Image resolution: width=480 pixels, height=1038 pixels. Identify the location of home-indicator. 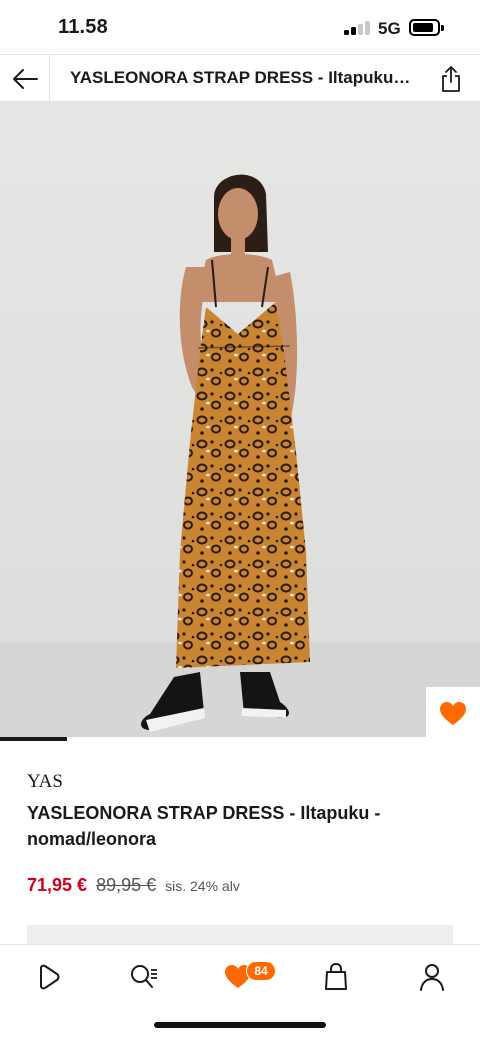
(240, 1025).